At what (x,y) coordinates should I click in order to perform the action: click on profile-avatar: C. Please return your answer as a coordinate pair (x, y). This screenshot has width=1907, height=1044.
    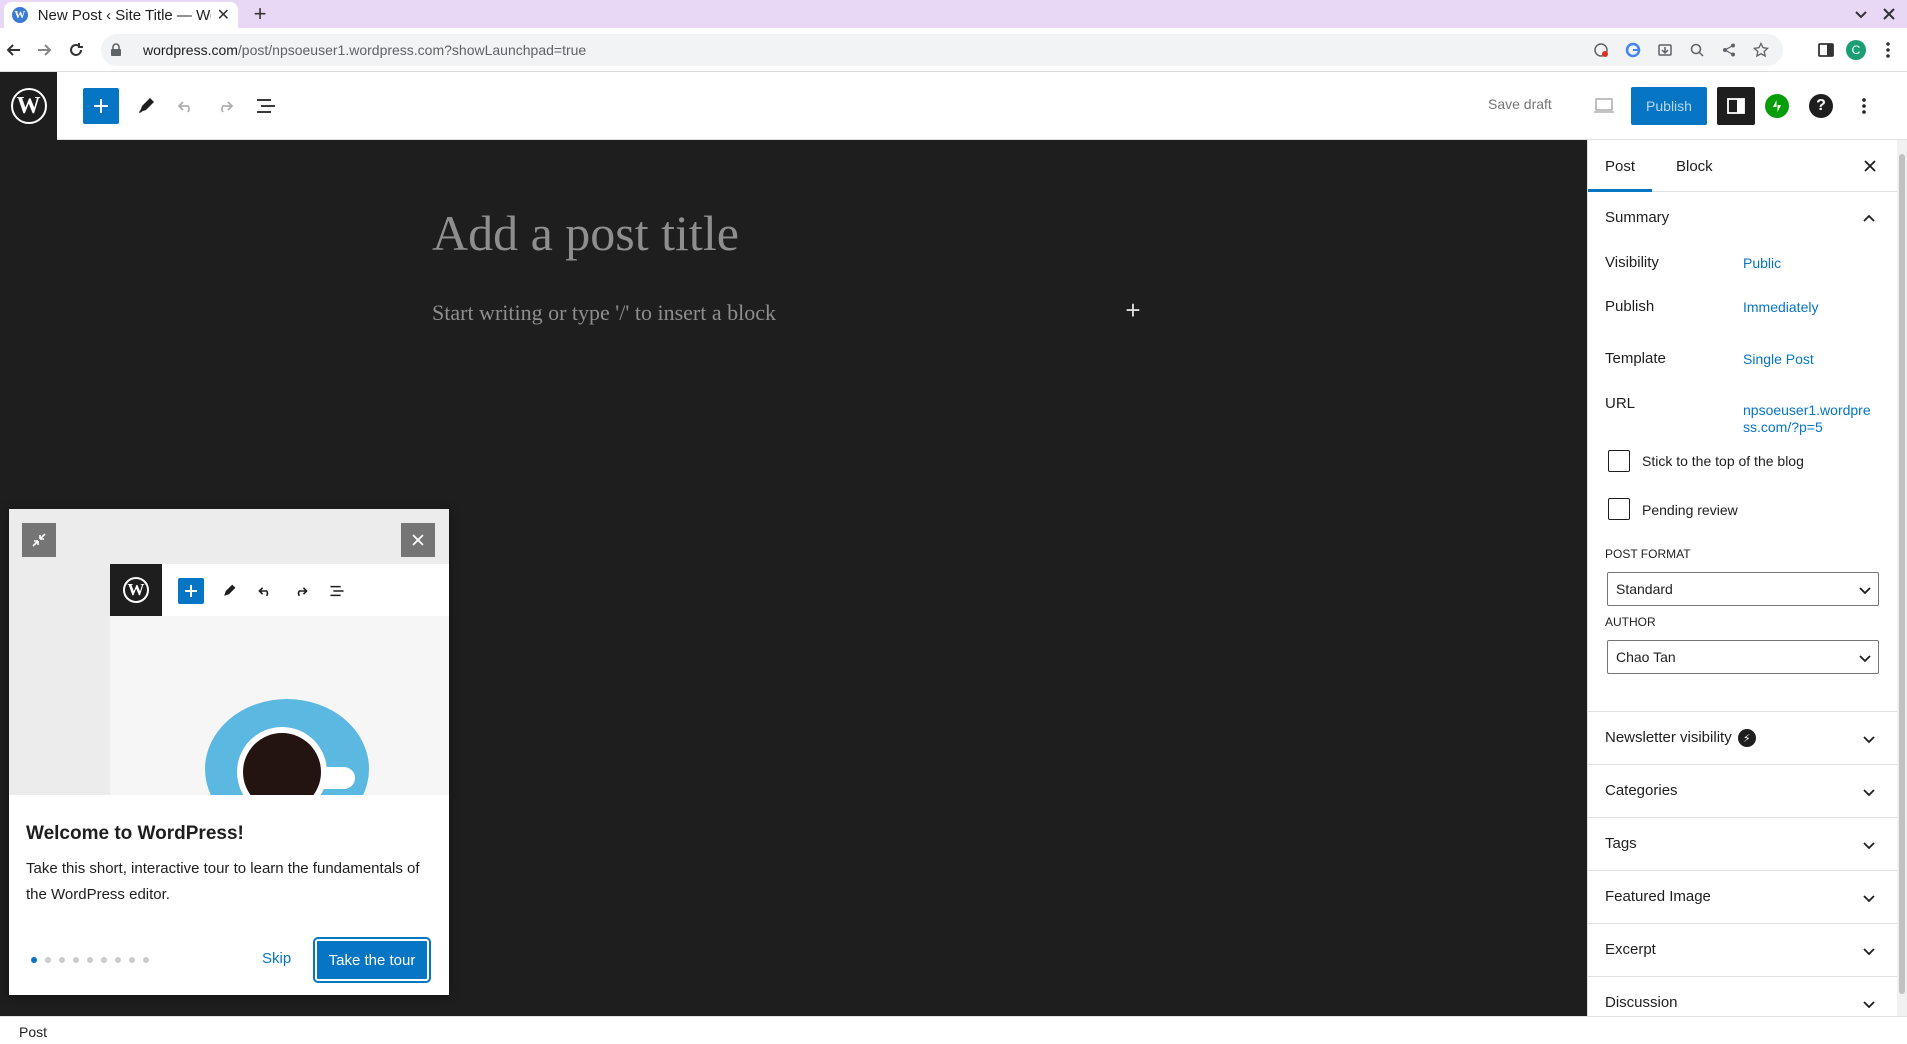
    Looking at the image, I should click on (1856, 50).